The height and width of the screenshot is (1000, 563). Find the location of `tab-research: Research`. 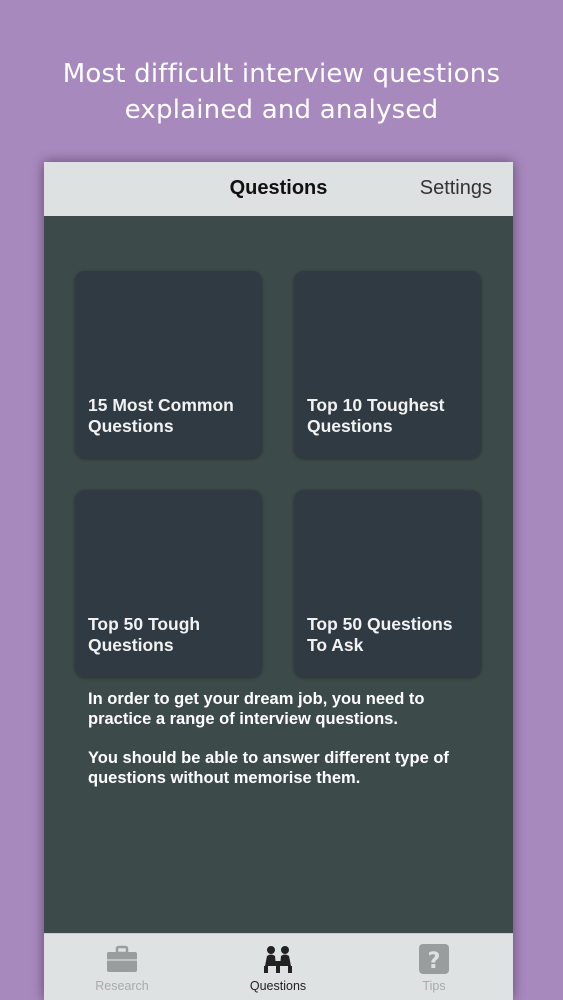

tab-research: Research is located at coordinates (122, 967).